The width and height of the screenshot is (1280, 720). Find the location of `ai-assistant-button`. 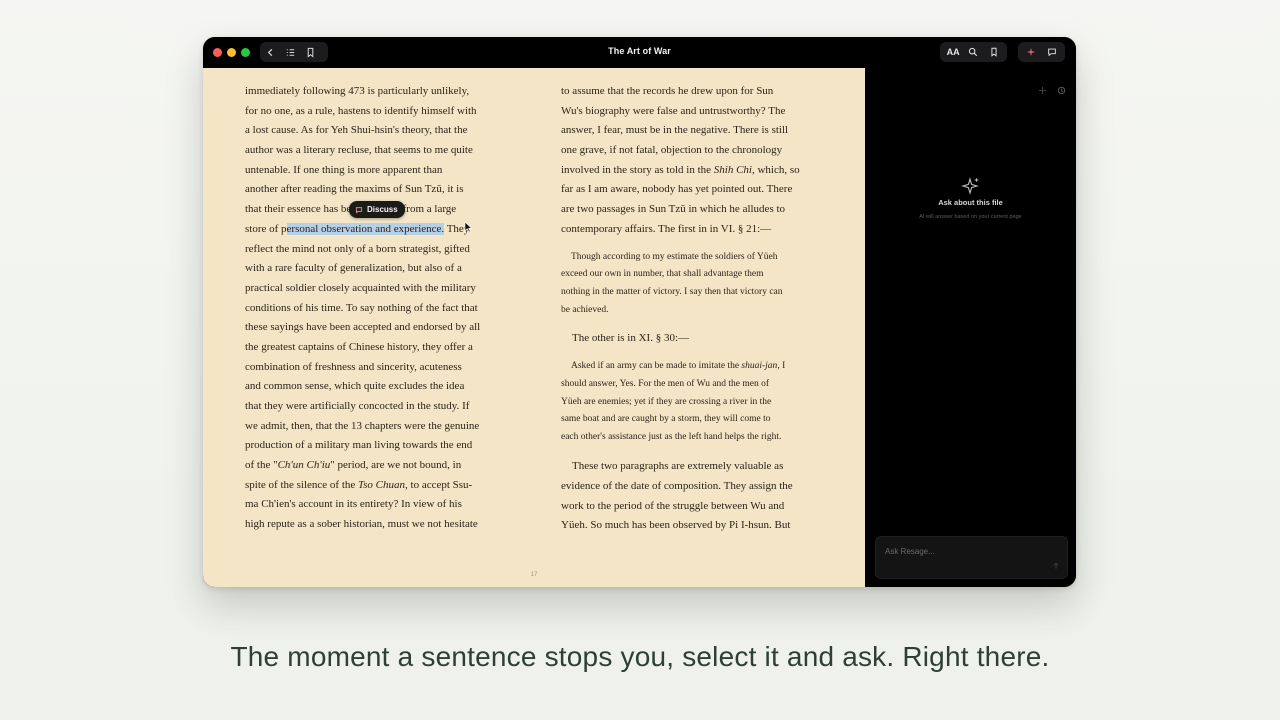

ai-assistant-button is located at coordinates (1031, 52).